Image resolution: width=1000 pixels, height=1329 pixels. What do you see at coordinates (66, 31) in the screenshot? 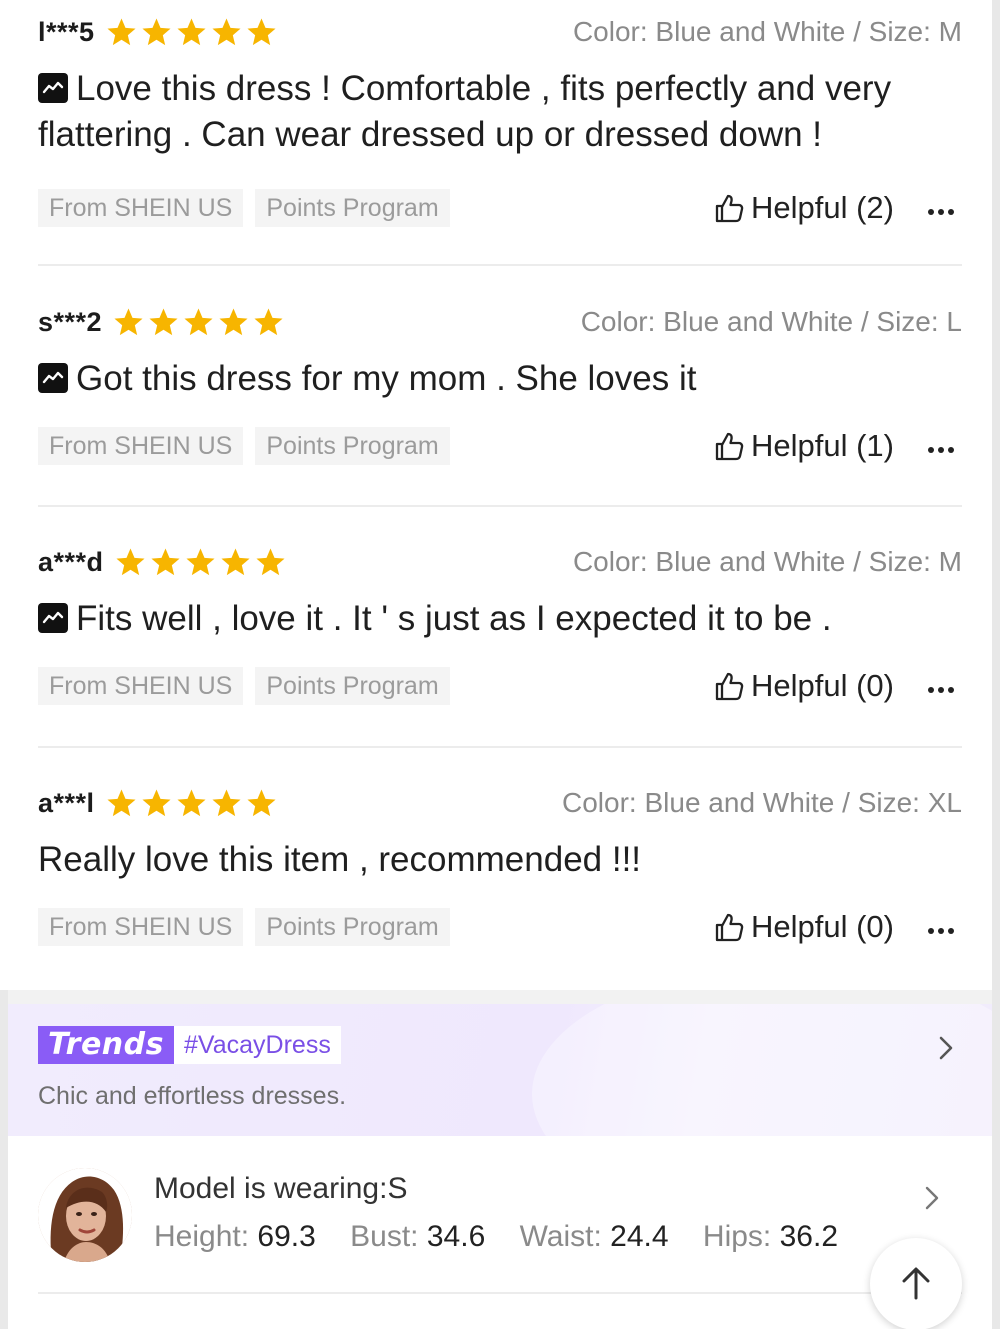
I see `review-username: l***5` at bounding box center [66, 31].